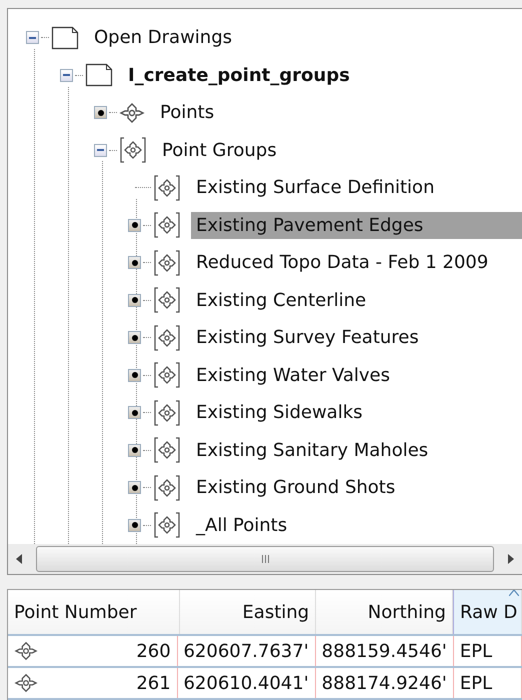 The image size is (522, 700). Describe the element at coordinates (315, 188) in the screenshot. I see `tree-item: Existing Surface Definition` at that location.